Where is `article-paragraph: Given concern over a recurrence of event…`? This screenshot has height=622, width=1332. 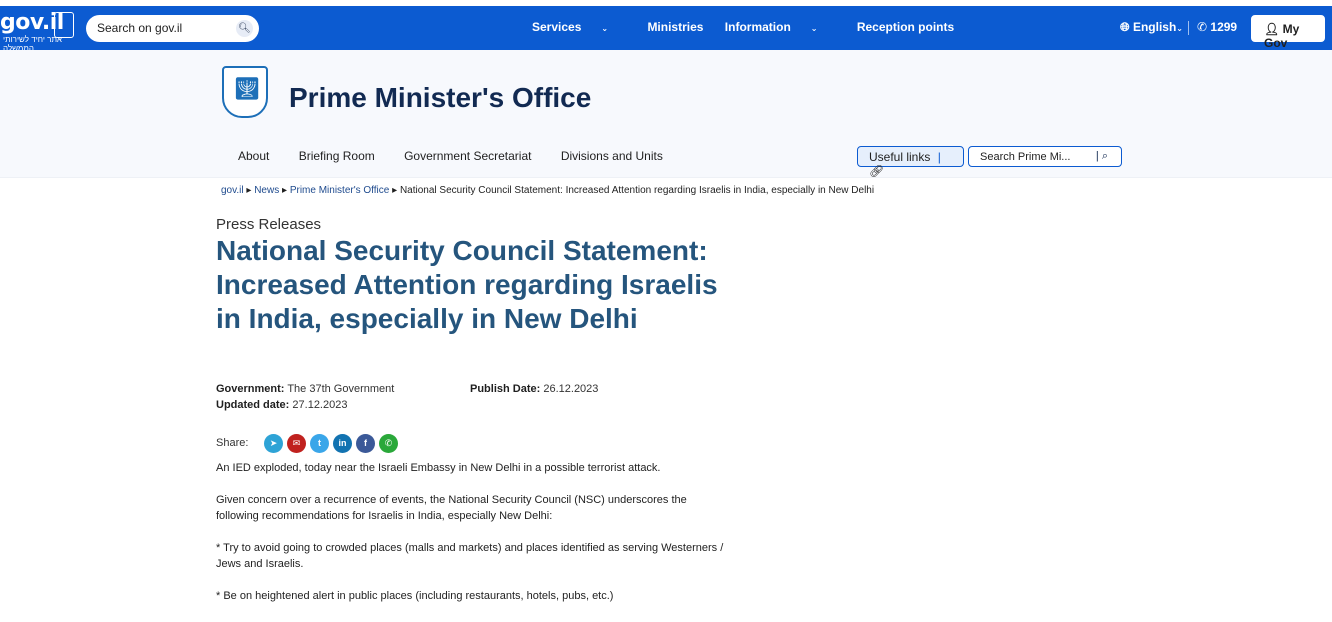 article-paragraph: Given concern over a recurrence of event… is located at coordinates (451, 508).